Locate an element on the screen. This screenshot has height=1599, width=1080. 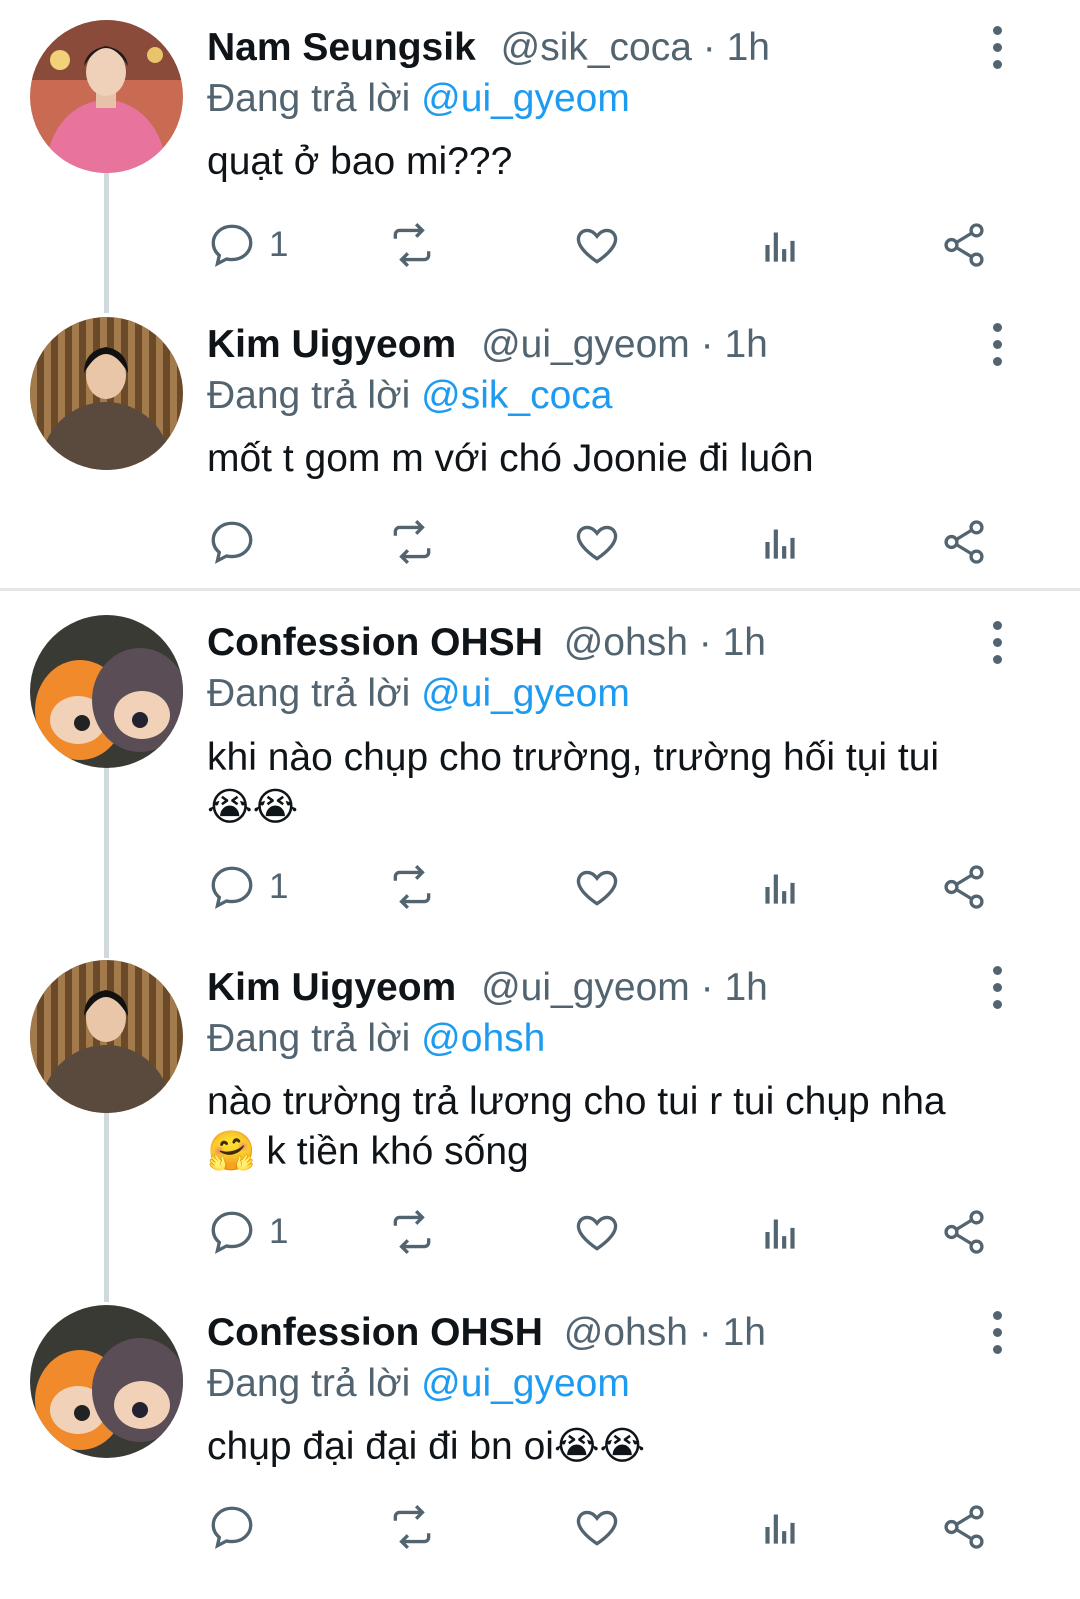
replying-to: Đang trả lời @sik_coca is located at coordinates (410, 396).